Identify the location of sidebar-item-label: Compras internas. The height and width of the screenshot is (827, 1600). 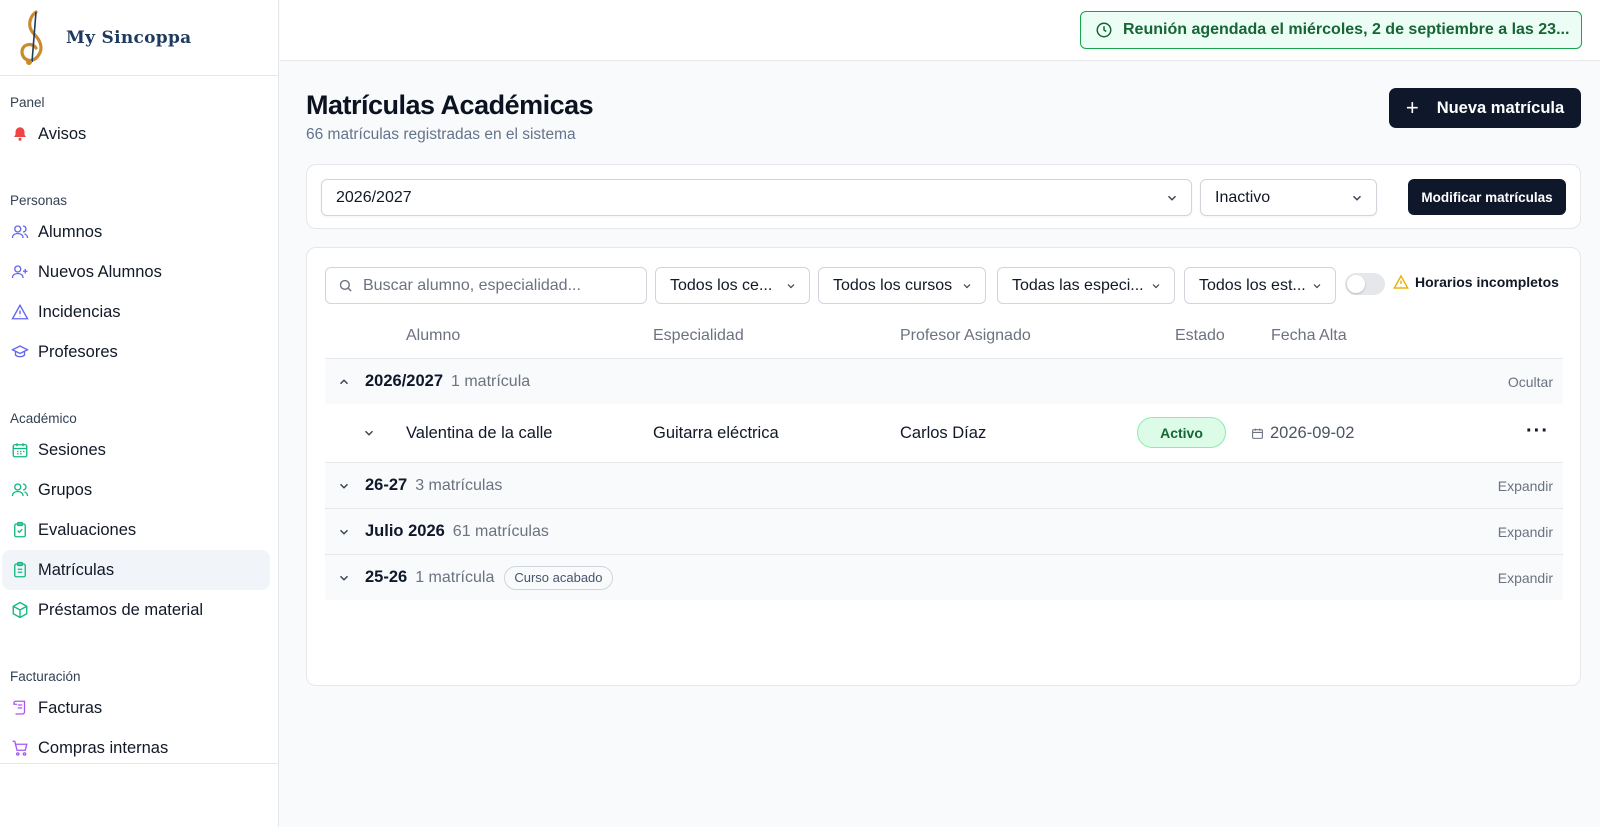
(103, 747).